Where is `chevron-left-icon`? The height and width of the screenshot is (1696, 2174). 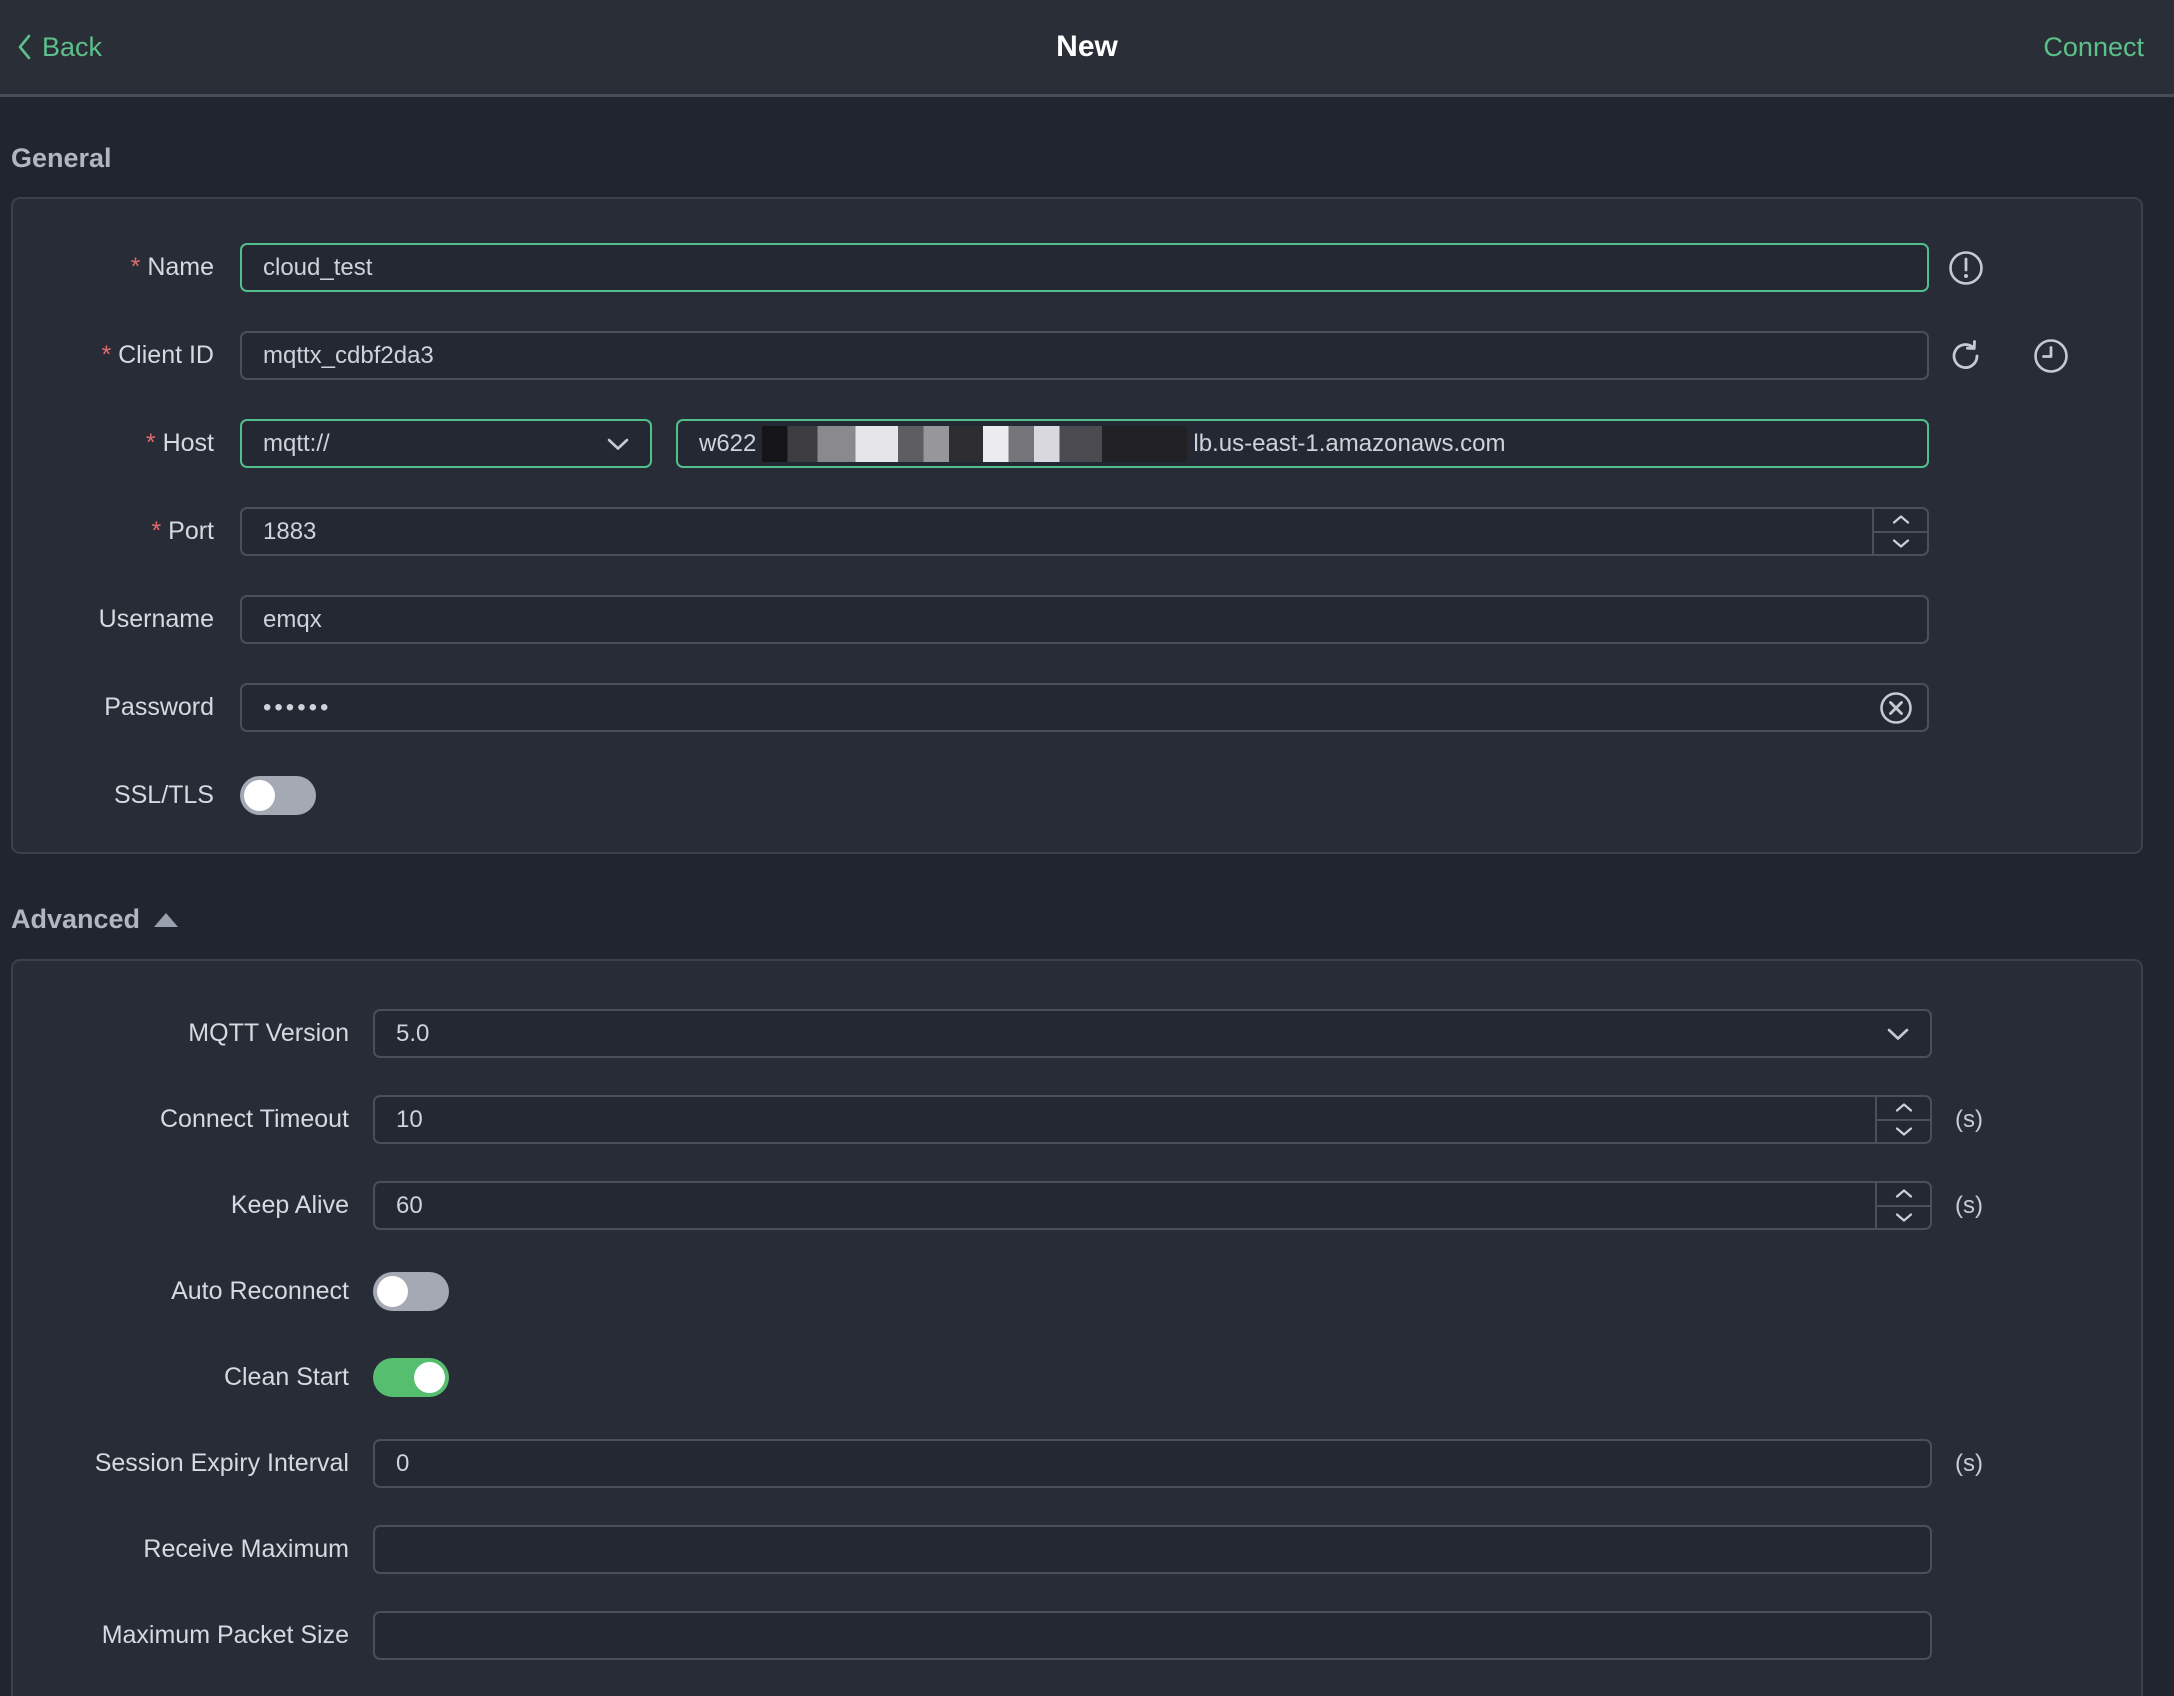 chevron-left-icon is located at coordinates (25, 47).